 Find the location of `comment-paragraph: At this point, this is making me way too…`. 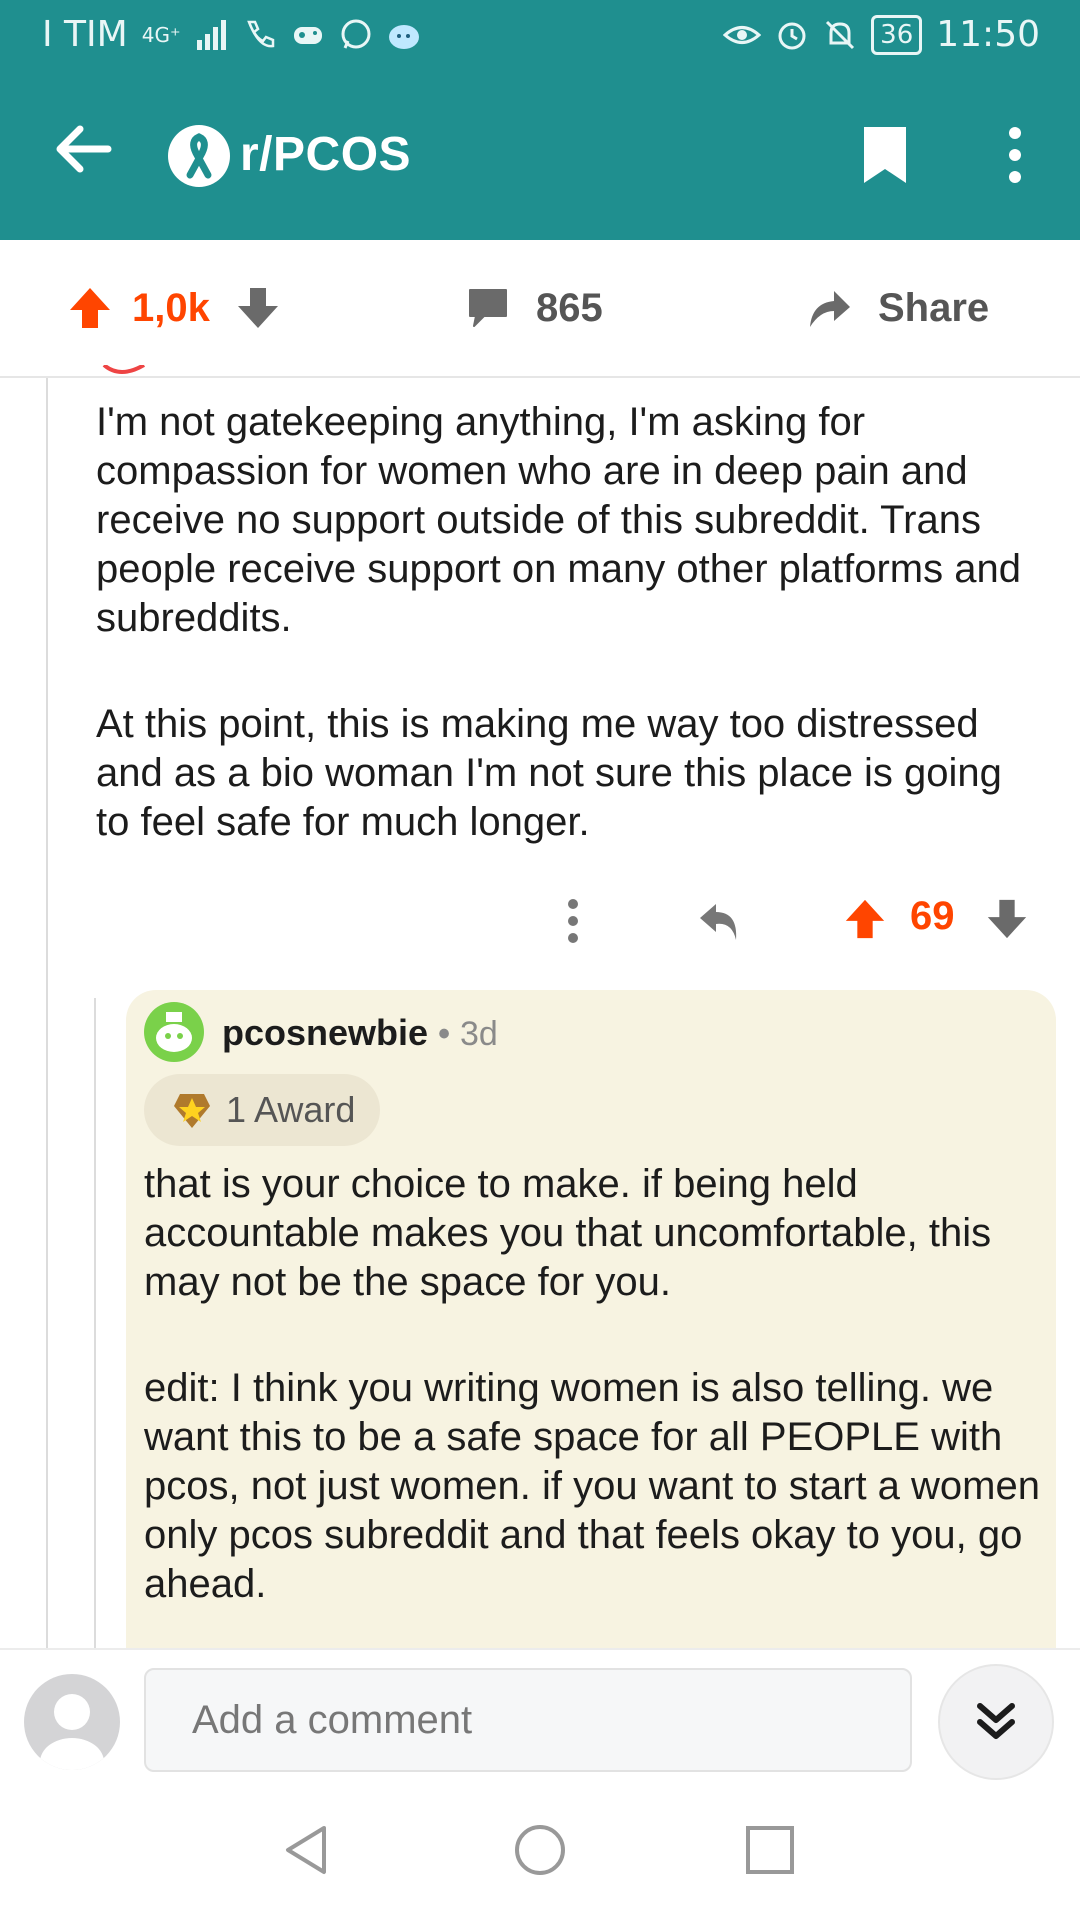

comment-paragraph: At this point, this is making me way too… is located at coordinates (549, 773).